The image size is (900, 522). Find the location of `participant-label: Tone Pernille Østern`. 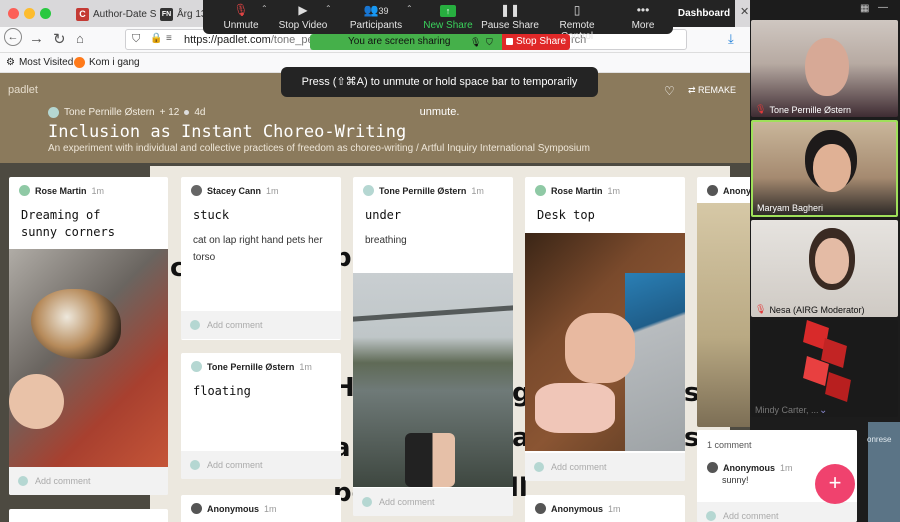

participant-label: Tone Pernille Østern is located at coordinates (810, 109).